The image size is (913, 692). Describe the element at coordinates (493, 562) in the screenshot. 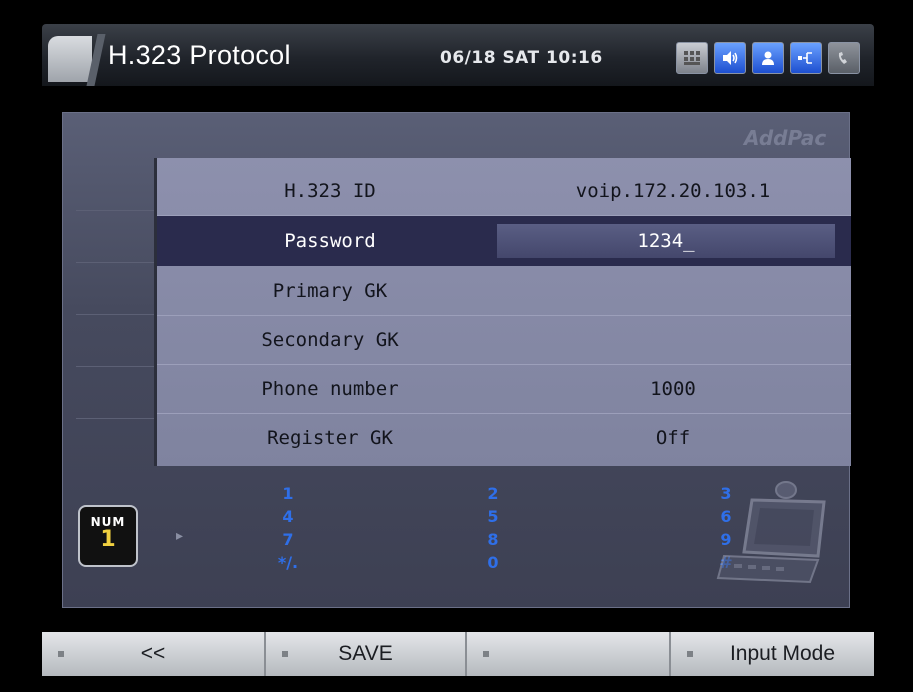

I see `keypad-digit: 0` at that location.